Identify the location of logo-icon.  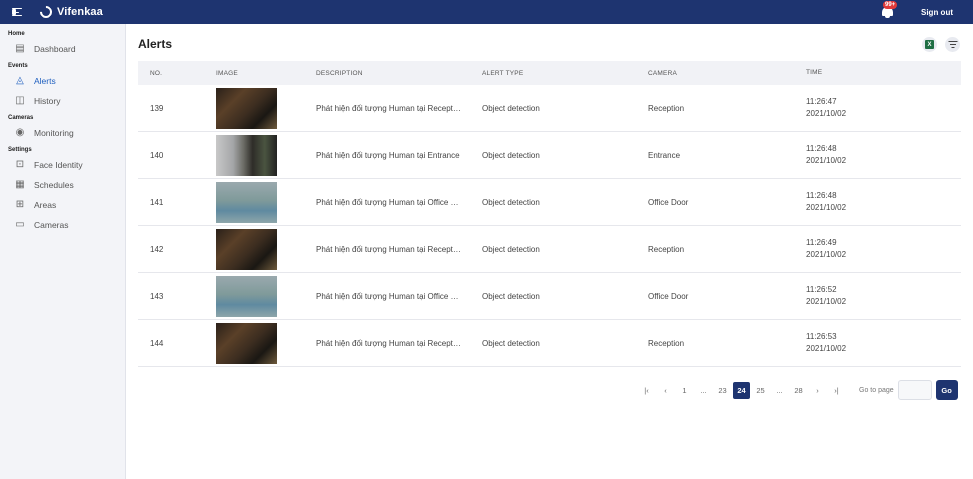
(46, 12).